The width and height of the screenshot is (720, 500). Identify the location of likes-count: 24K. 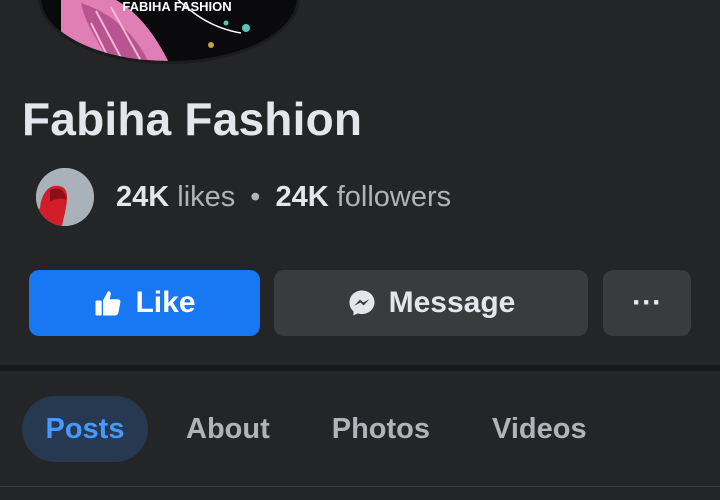
(143, 196).